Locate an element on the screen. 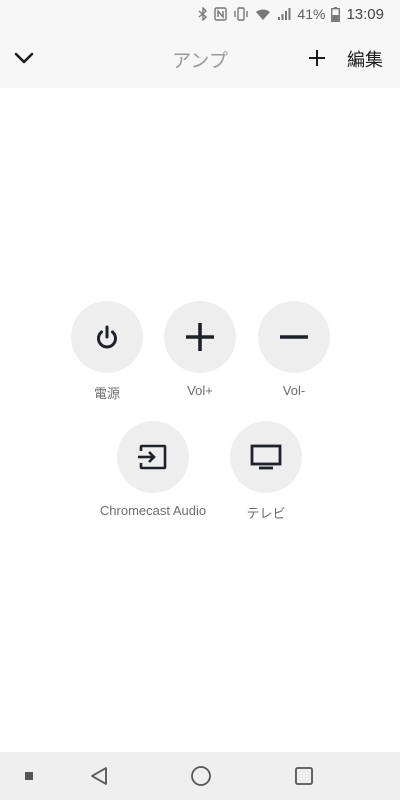  chromecast-audio-button: Chromecast Audio is located at coordinates (153, 469).